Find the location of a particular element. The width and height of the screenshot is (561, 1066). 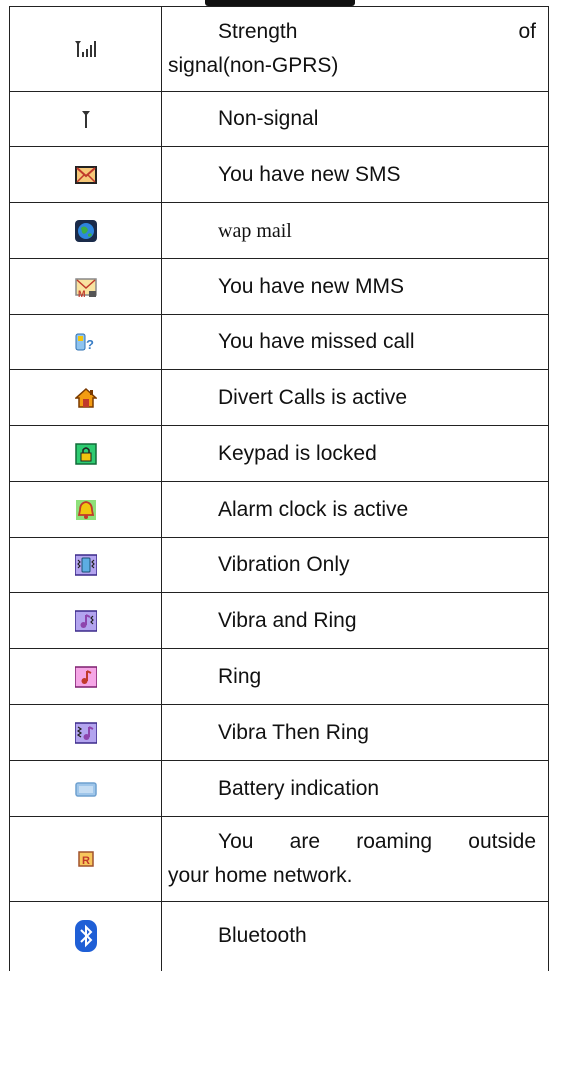

signal-strength-icon is located at coordinates (85, 49).